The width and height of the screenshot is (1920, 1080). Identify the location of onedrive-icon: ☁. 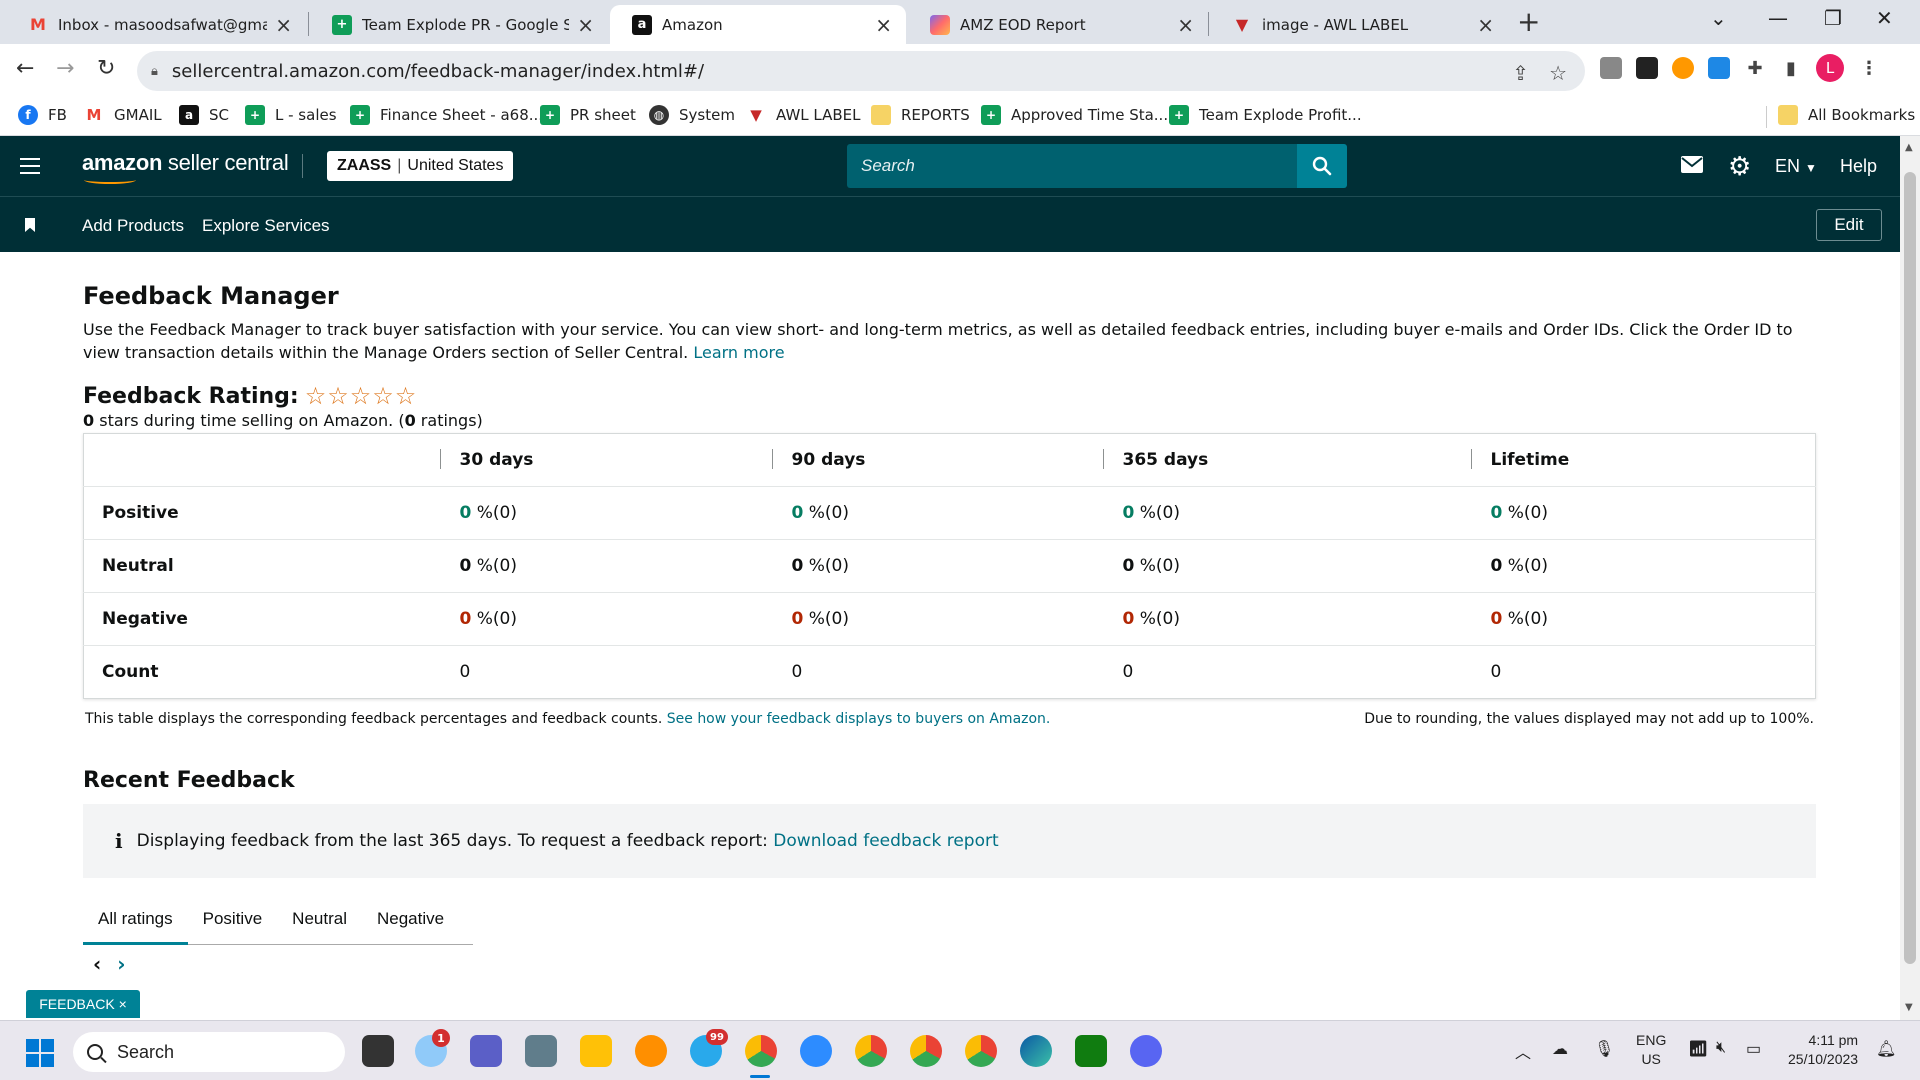
(1560, 1049).